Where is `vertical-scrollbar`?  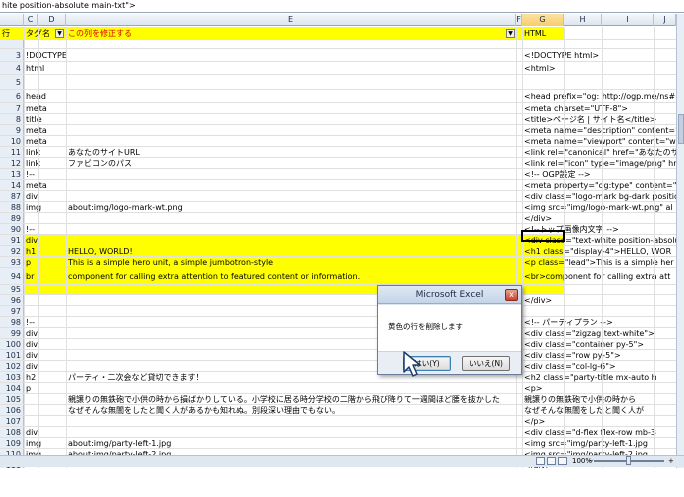 vertical-scrollbar is located at coordinates (680, 243).